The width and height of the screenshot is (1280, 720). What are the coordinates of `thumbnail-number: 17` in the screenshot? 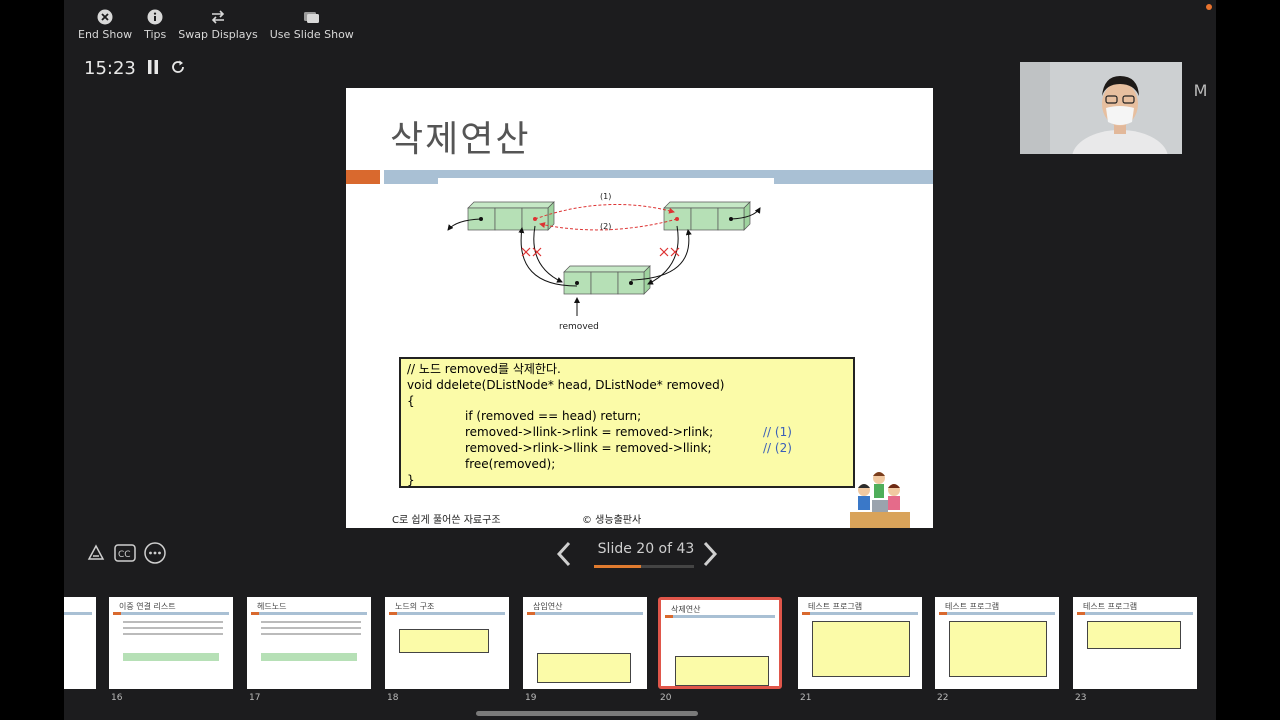 It's located at (255, 698).